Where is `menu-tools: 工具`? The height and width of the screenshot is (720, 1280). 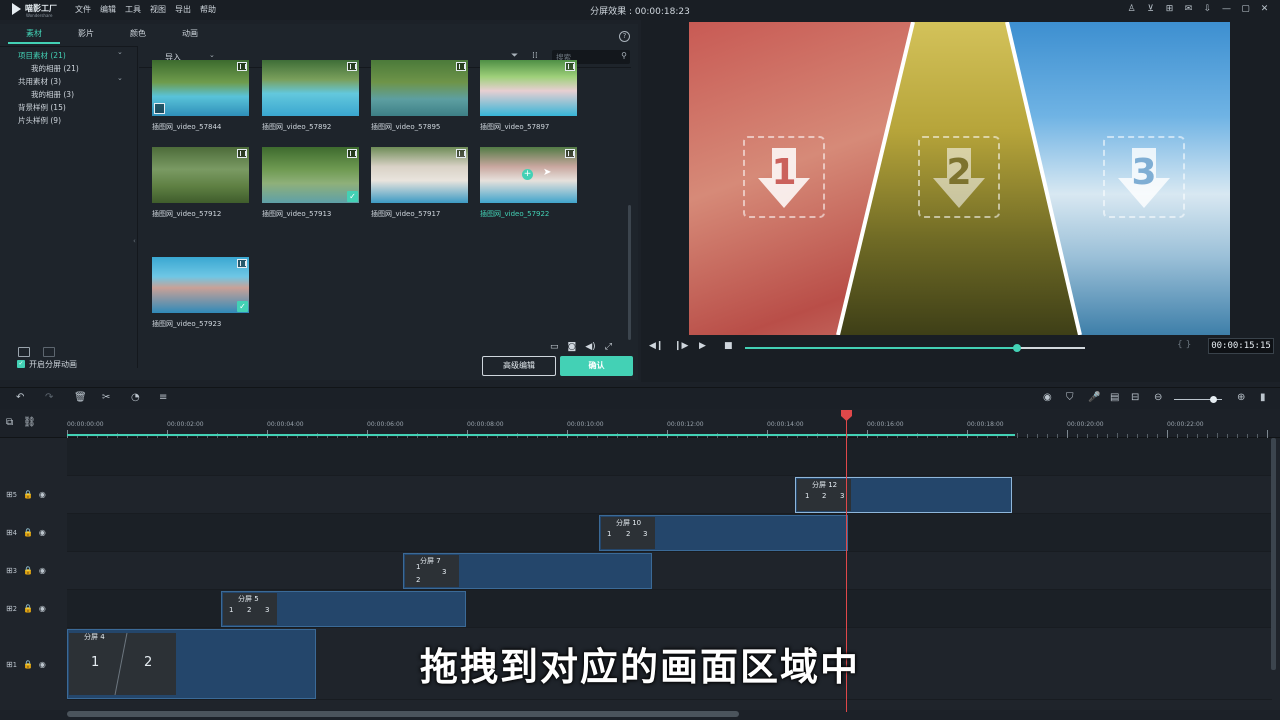 menu-tools: 工具 is located at coordinates (133, 9).